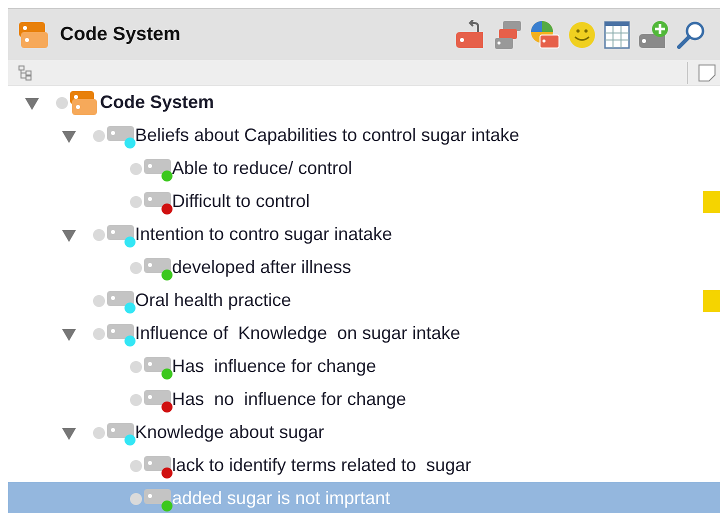 Image resolution: width=720 pixels, height=513 pixels. Describe the element at coordinates (157, 102) in the screenshot. I see `code-label: Code System` at that location.